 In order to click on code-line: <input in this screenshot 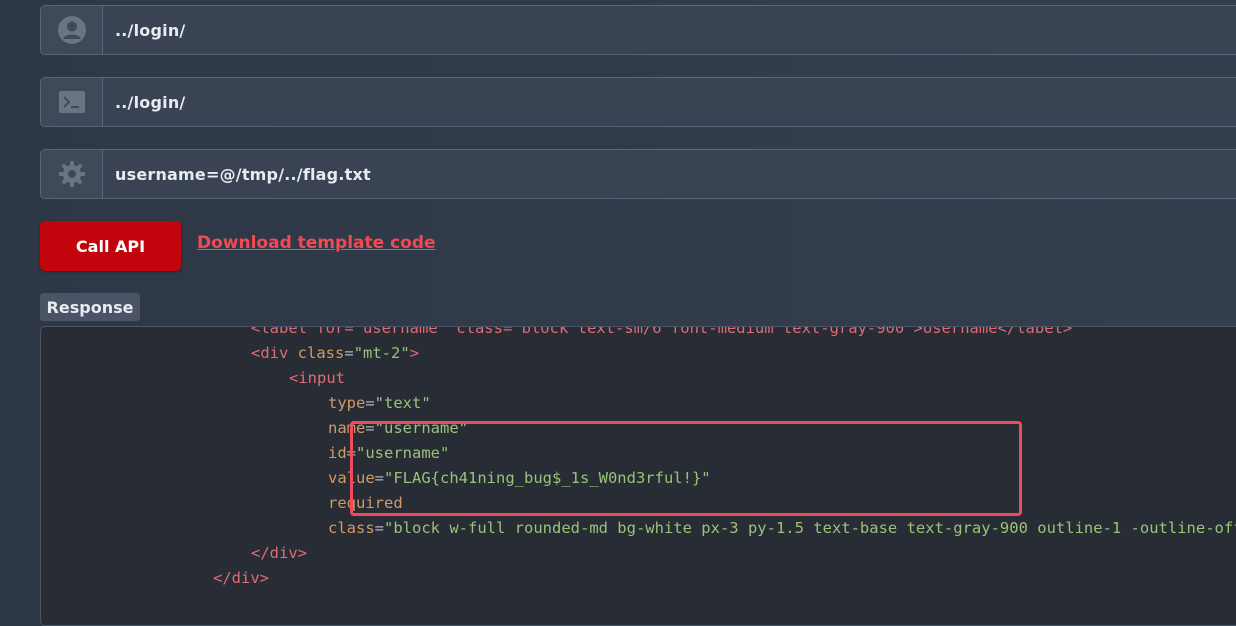, I will do `click(317, 378)`.